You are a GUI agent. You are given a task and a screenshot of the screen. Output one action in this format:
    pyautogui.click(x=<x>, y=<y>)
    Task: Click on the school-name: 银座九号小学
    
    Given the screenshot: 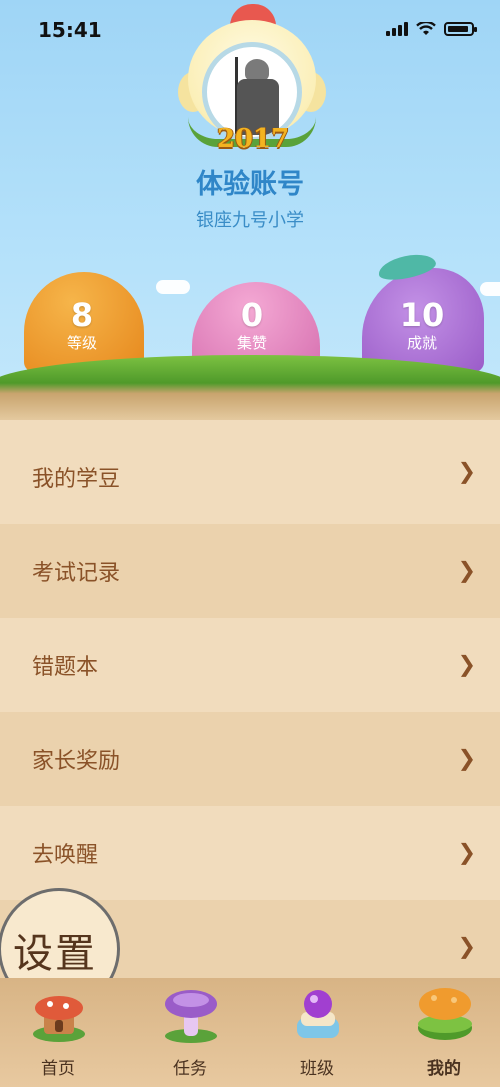 What is the action you would take?
    pyautogui.click(x=250, y=220)
    